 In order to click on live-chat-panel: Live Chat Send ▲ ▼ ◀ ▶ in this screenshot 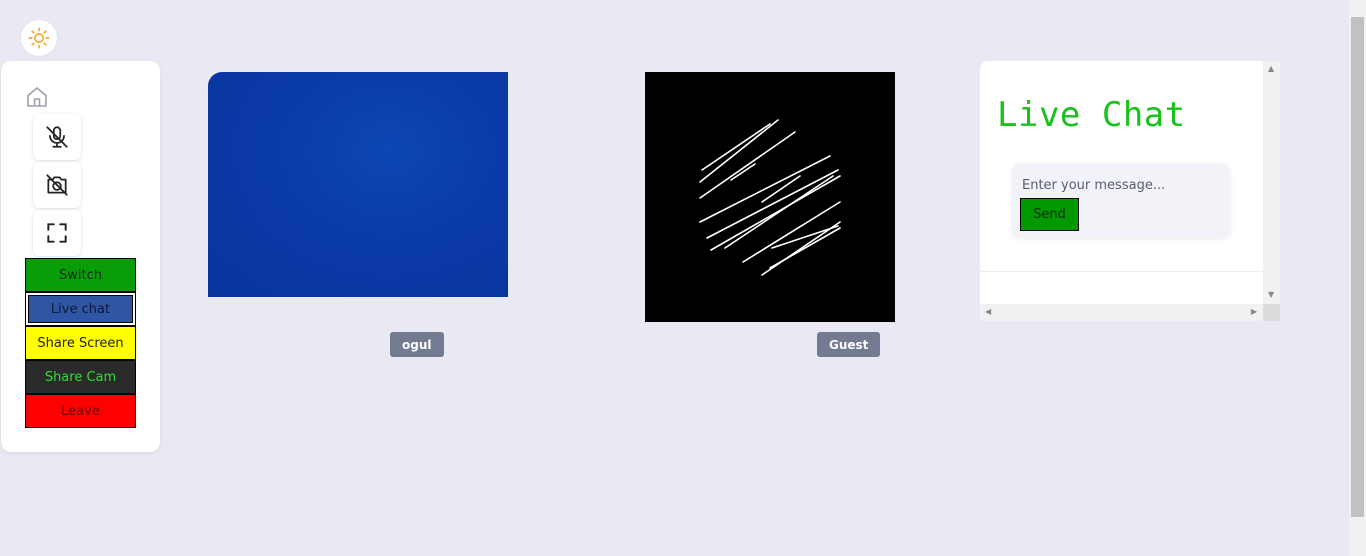, I will do `click(1130, 191)`.